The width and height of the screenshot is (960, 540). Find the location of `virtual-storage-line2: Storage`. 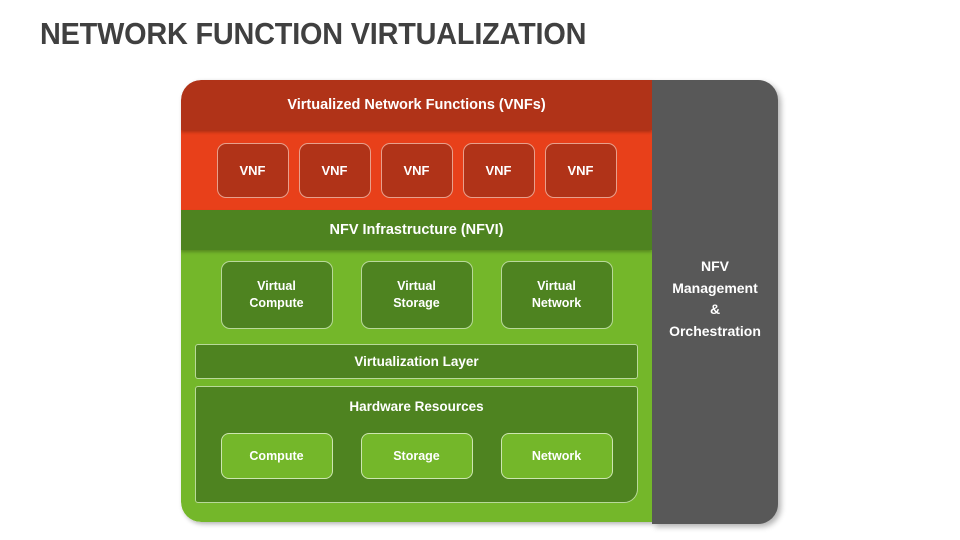

virtual-storage-line2: Storage is located at coordinates (416, 303).